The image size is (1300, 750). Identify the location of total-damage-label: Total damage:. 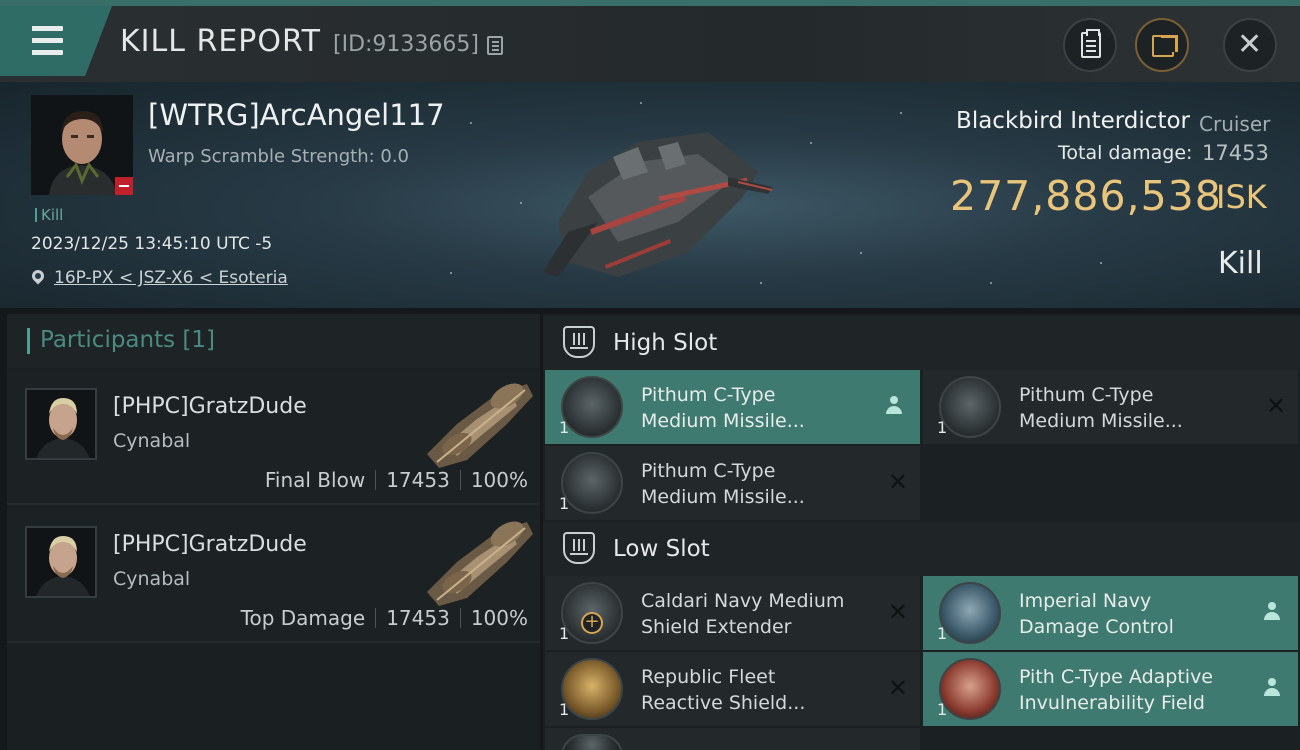
(1125, 153).